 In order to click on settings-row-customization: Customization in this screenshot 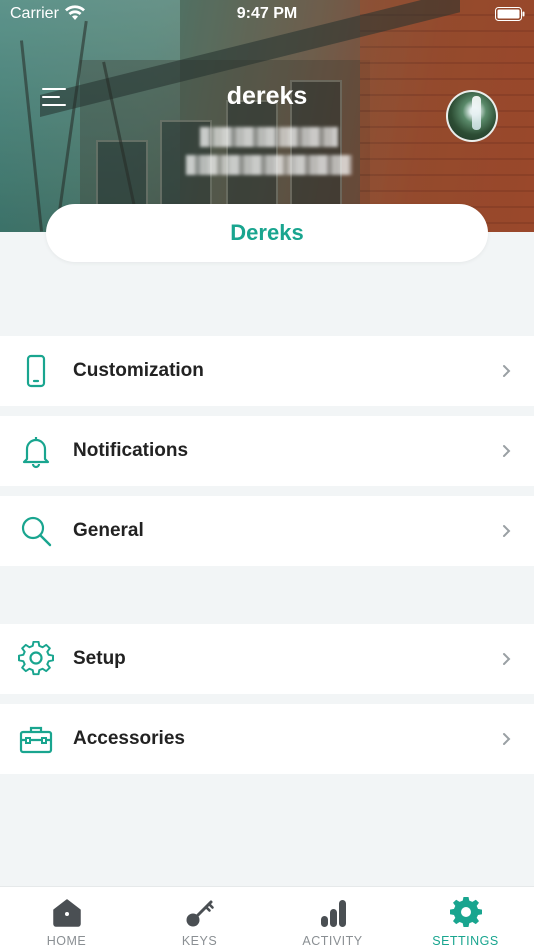, I will do `click(267, 371)`.